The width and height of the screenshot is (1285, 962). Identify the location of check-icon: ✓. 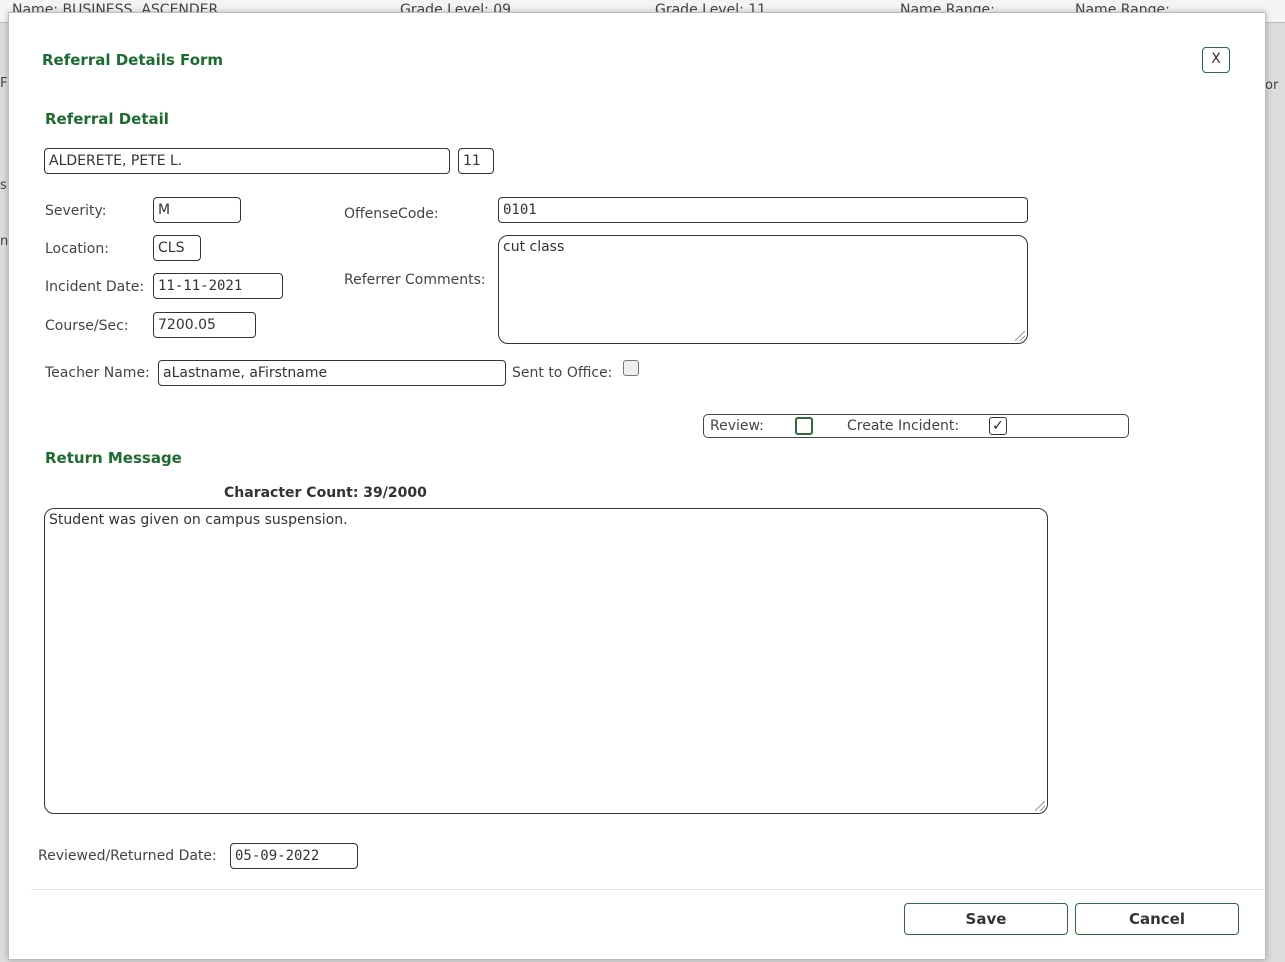
(998, 426).